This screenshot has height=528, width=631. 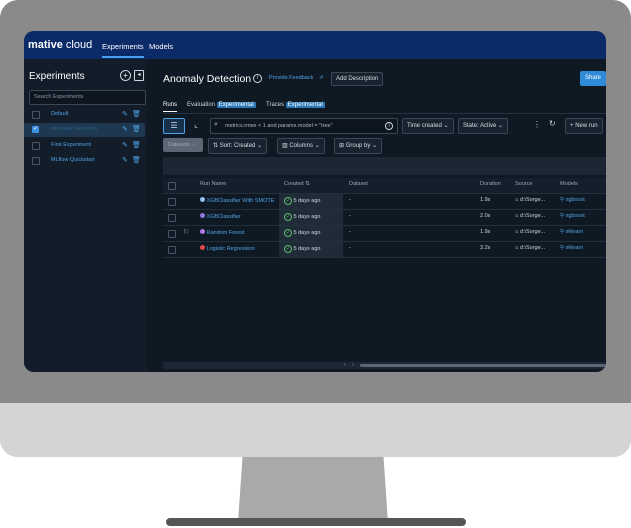 I want to click on sidebar-item-checkbox-checked: ✓, so click(x=35, y=129).